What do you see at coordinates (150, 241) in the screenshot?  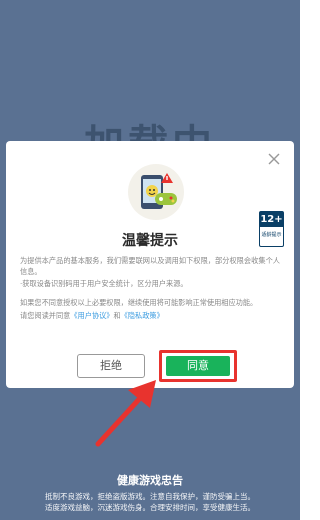 I see `dialog-title: 温馨提示` at bounding box center [150, 241].